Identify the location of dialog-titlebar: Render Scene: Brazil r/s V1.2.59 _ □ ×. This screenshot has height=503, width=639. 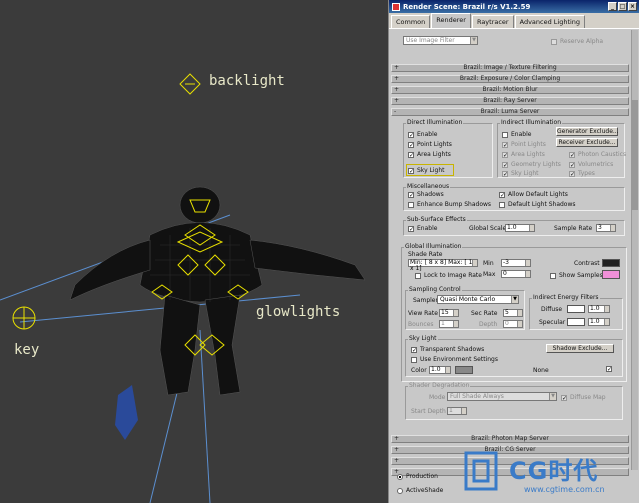
(514, 6).